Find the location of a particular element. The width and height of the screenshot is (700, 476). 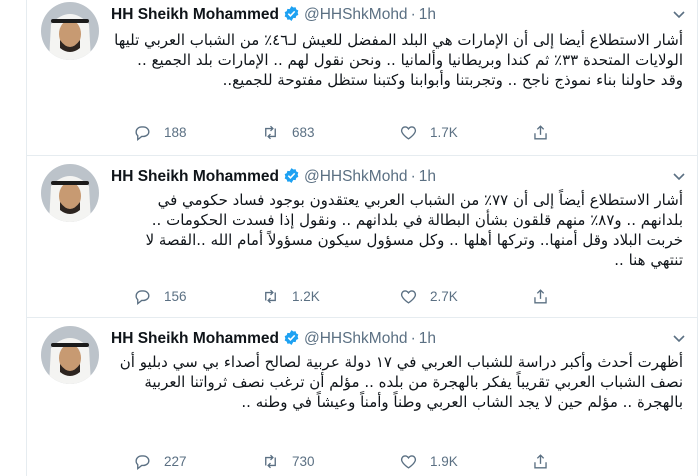

retweet-button: 1.2K is located at coordinates (290, 296).